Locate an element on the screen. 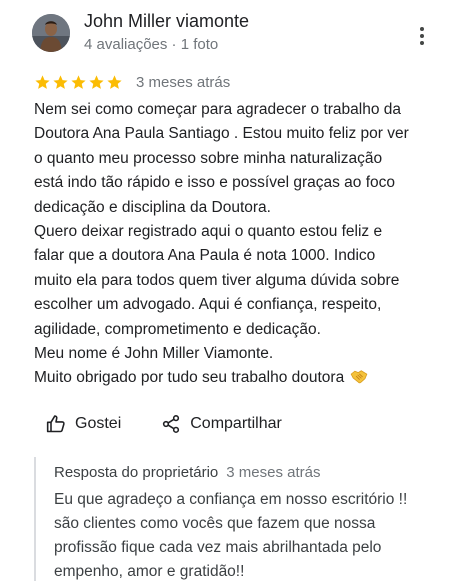 The height and width of the screenshot is (584, 458). handshake-emoji is located at coordinates (359, 377).